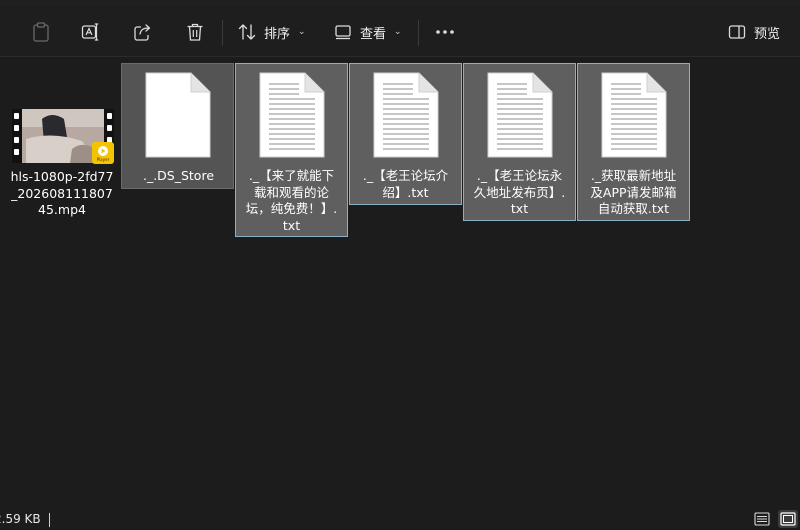 The height and width of the screenshot is (530, 800). I want to click on share-button, so click(143, 32).